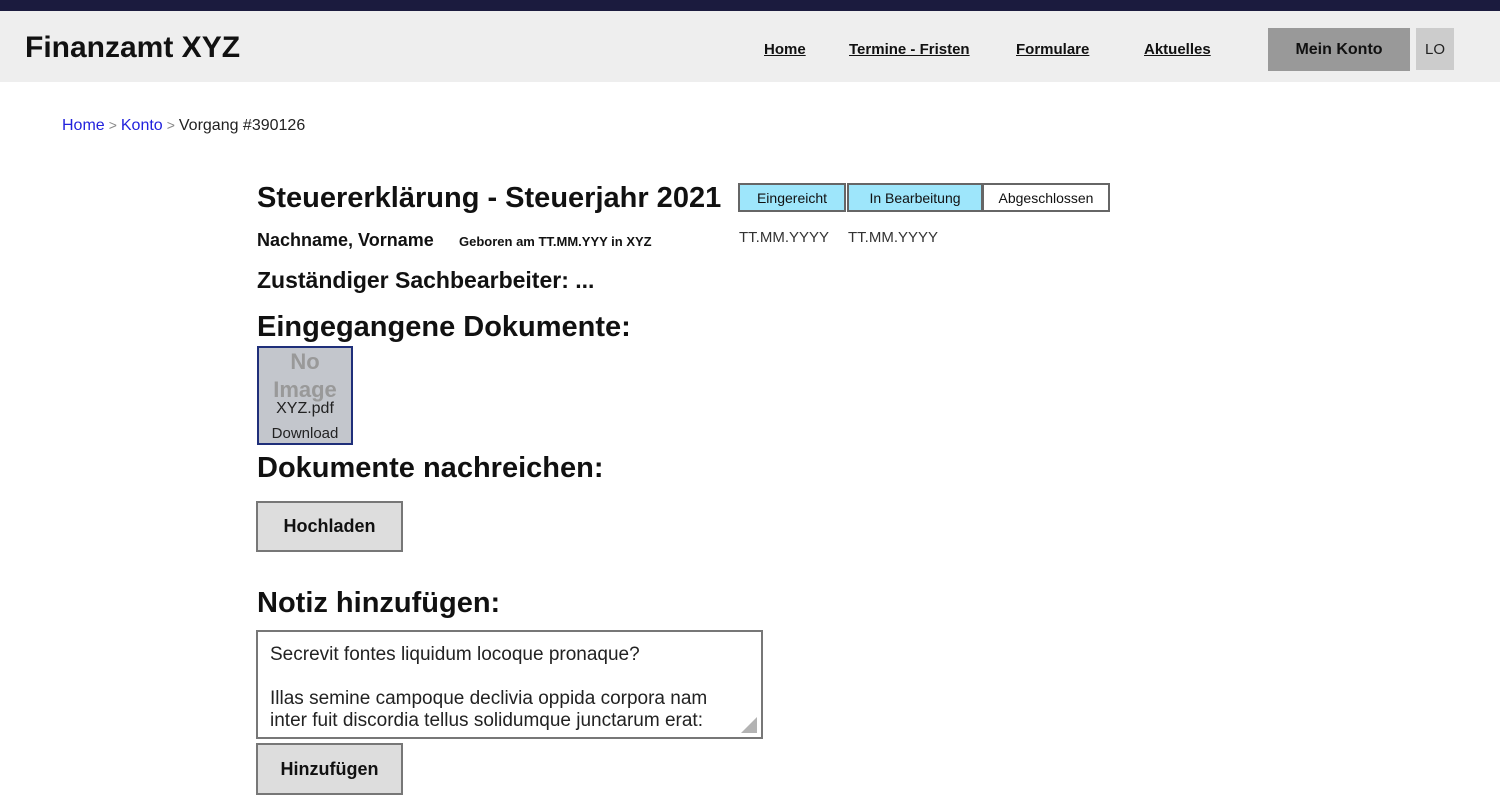  Describe the element at coordinates (305, 361) in the screenshot. I see `thumbnail-placeholder-line: No` at that location.